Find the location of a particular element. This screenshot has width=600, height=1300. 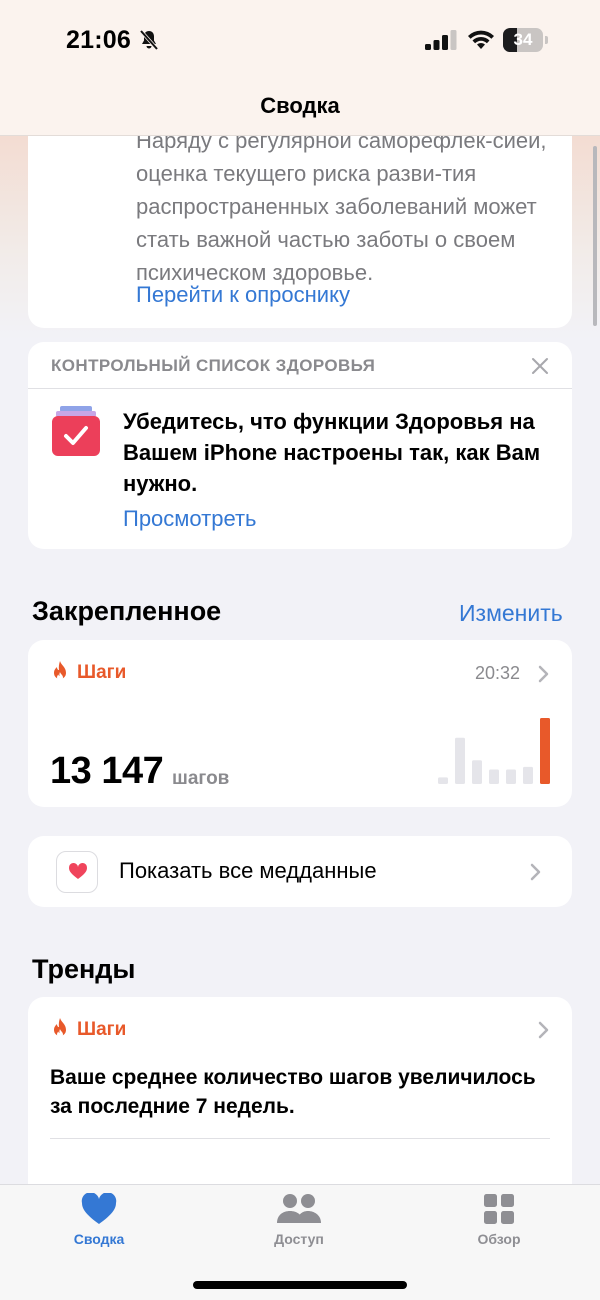

review-link: Просмотреть is located at coordinates (190, 519).